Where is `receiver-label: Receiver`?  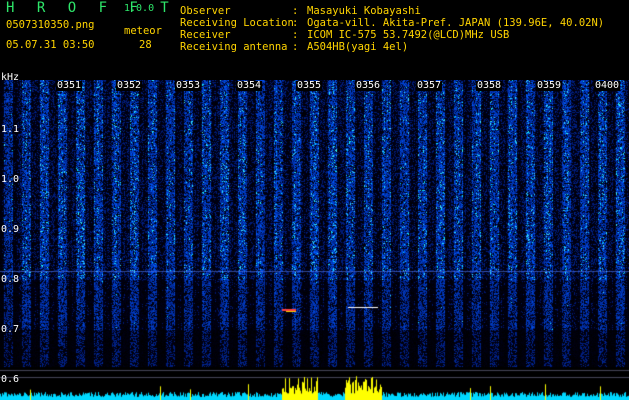 receiver-label: Receiver is located at coordinates (205, 35).